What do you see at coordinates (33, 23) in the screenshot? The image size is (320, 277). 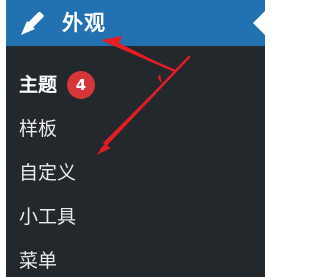 I see `paintbrush-icon` at bounding box center [33, 23].